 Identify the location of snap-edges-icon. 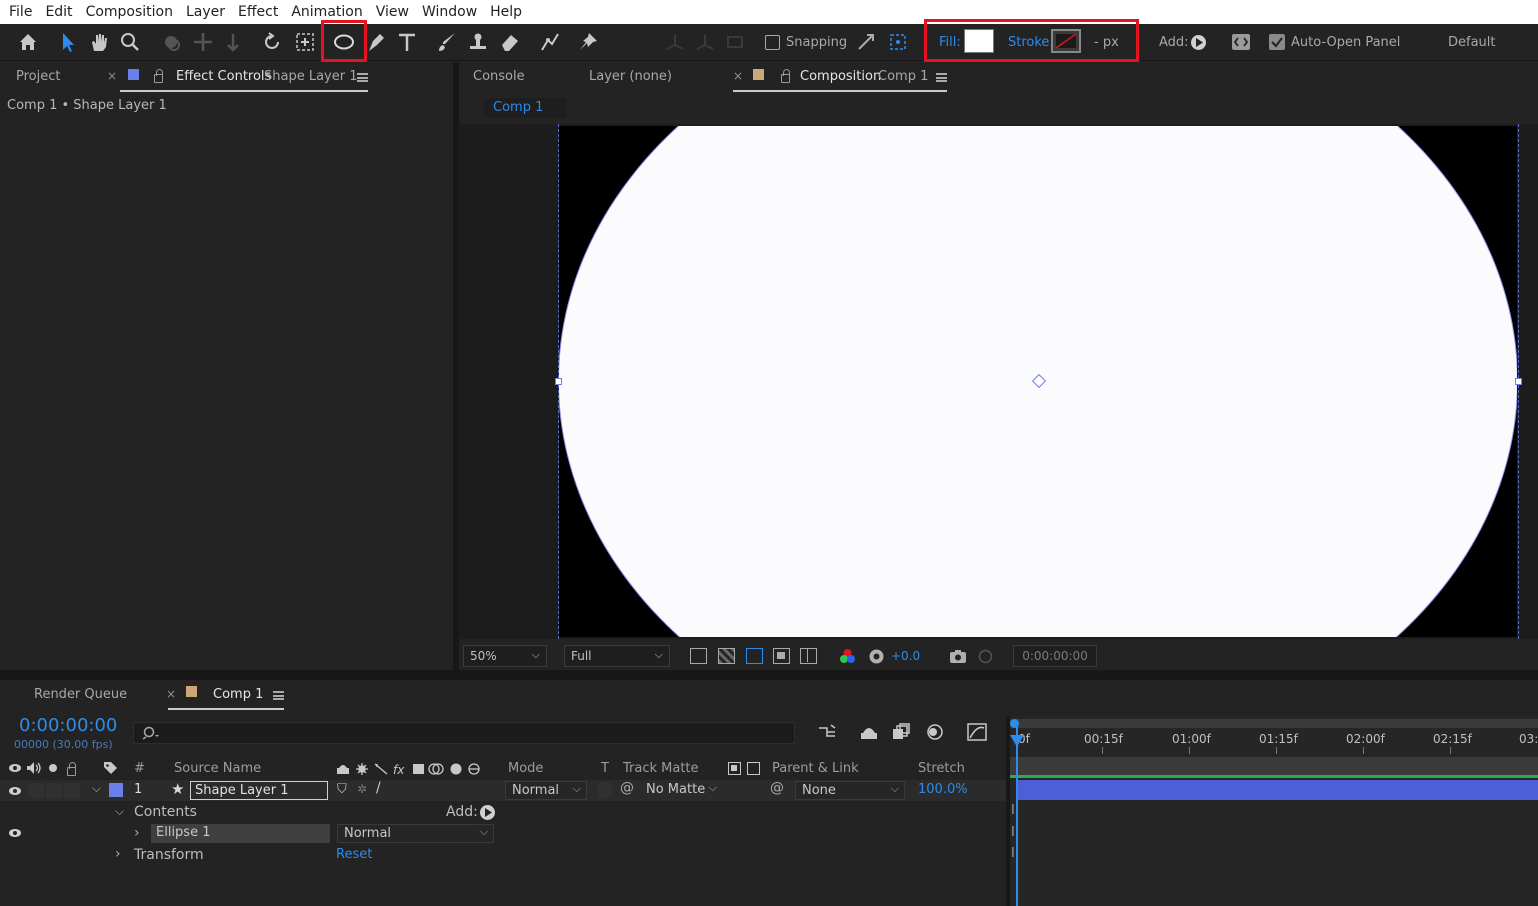
(866, 42).